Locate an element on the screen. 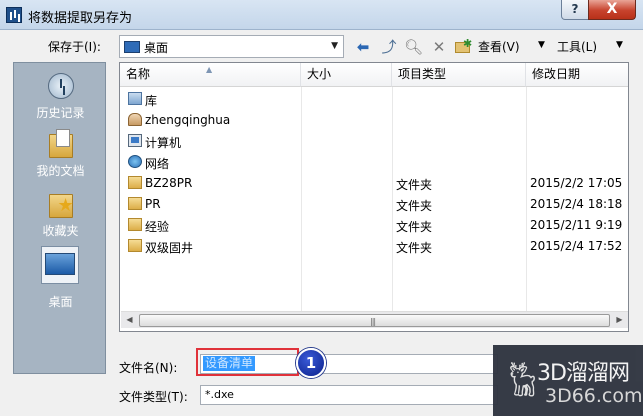 The width and height of the screenshot is (643, 416). delete-icon: ✕ is located at coordinates (439, 47).